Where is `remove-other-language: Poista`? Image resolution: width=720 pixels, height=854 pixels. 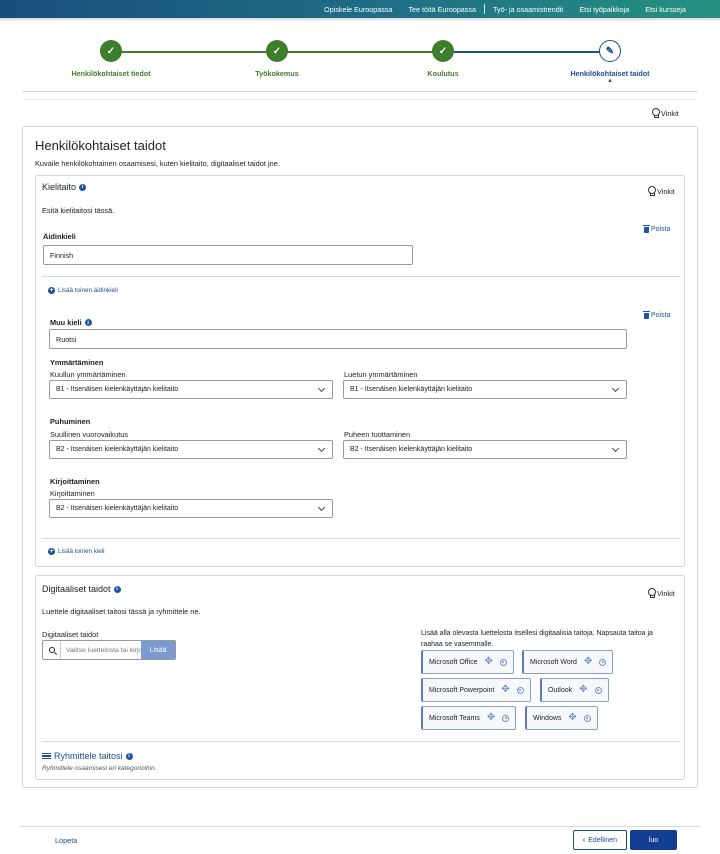
remove-other-language: Poista is located at coordinates (656, 315).